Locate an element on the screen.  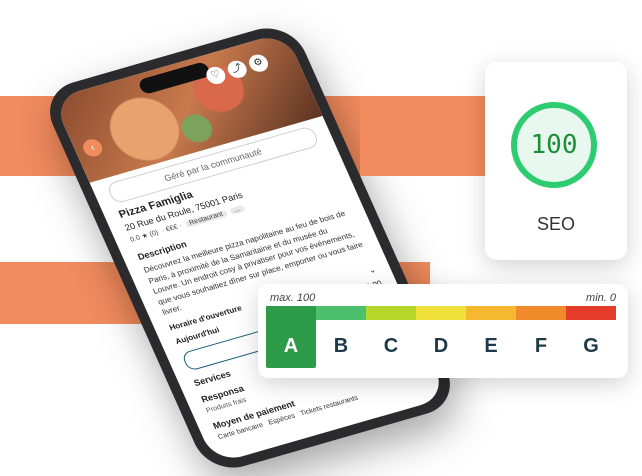
background-stripe-right is located at coordinates (425, 136).